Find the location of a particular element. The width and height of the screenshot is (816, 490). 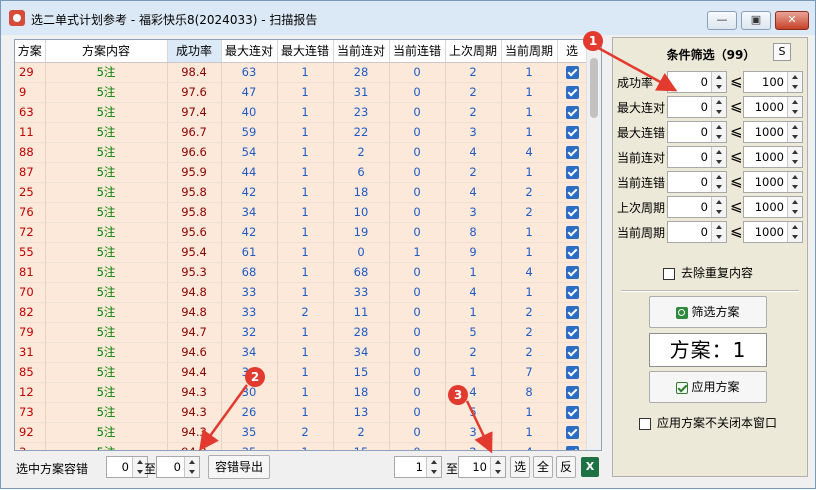

table-row: 88 5注 96.6 54 1 2 0 4 4 is located at coordinates (301, 152).